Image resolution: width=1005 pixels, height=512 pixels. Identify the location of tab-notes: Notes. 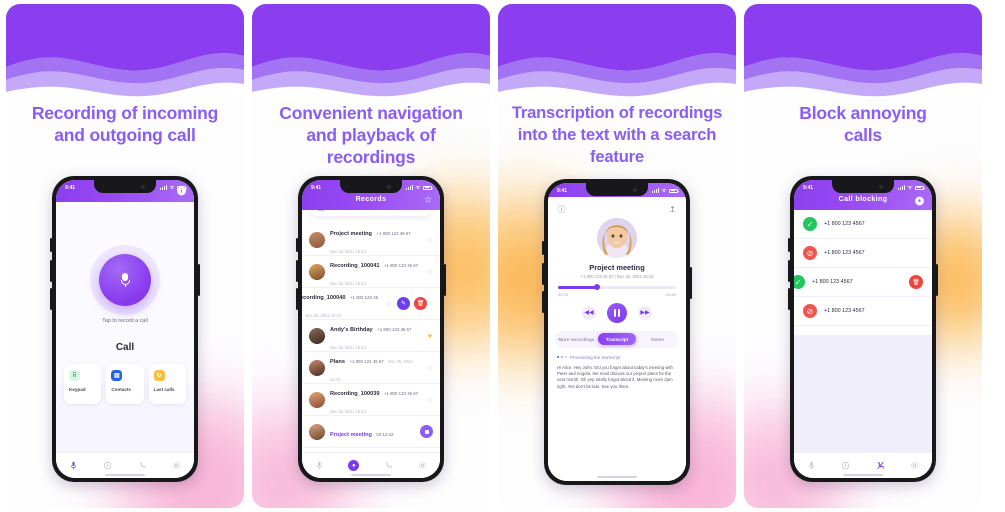
(658, 339).